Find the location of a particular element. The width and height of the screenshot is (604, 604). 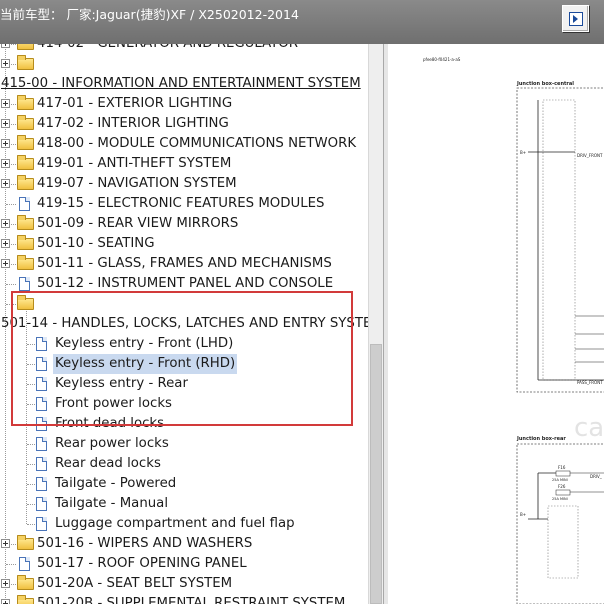

title-bar: 当前车型： 厂家:Jaguar(捷豹)XF / X2502012-2014 is located at coordinates (302, 22).